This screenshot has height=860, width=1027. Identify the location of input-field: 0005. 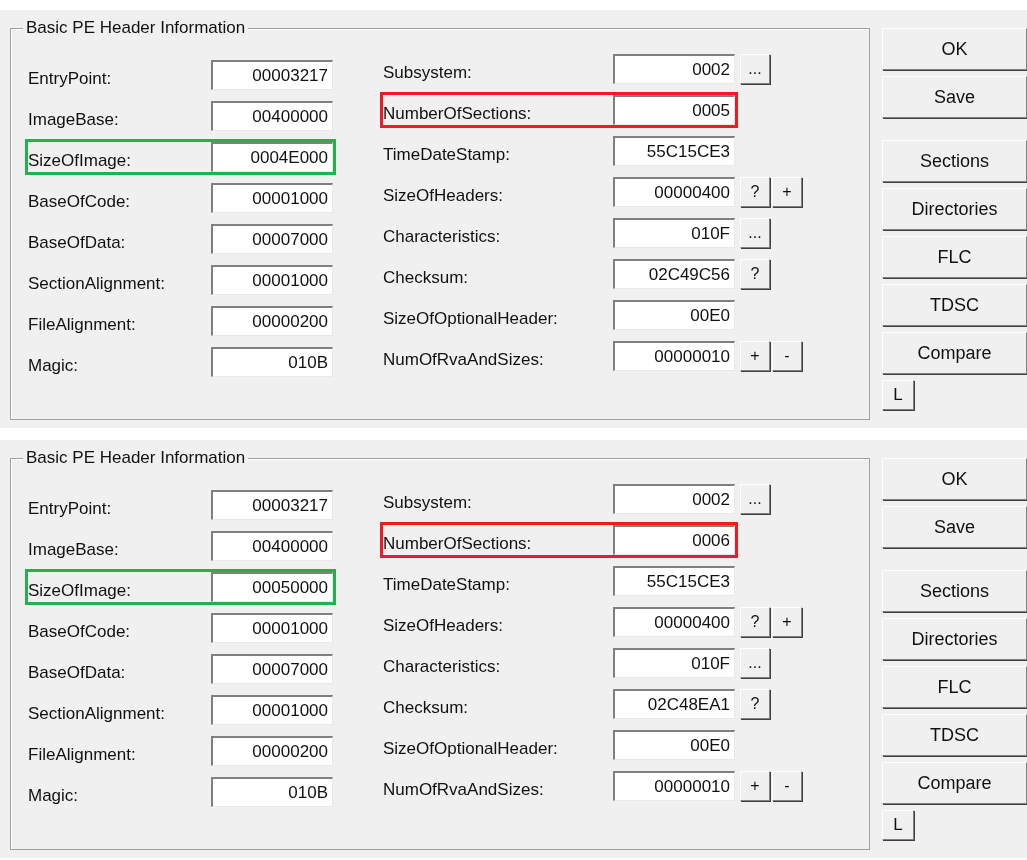
(674, 110).